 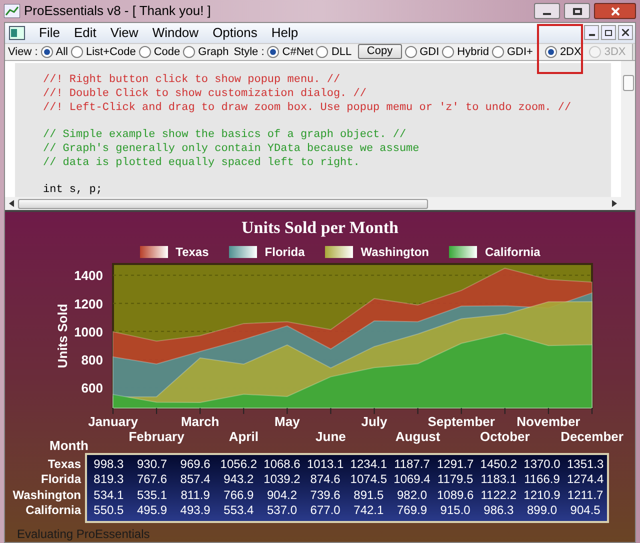 What do you see at coordinates (320, 228) in the screenshot?
I see `chart-title: Units Sold per Month` at bounding box center [320, 228].